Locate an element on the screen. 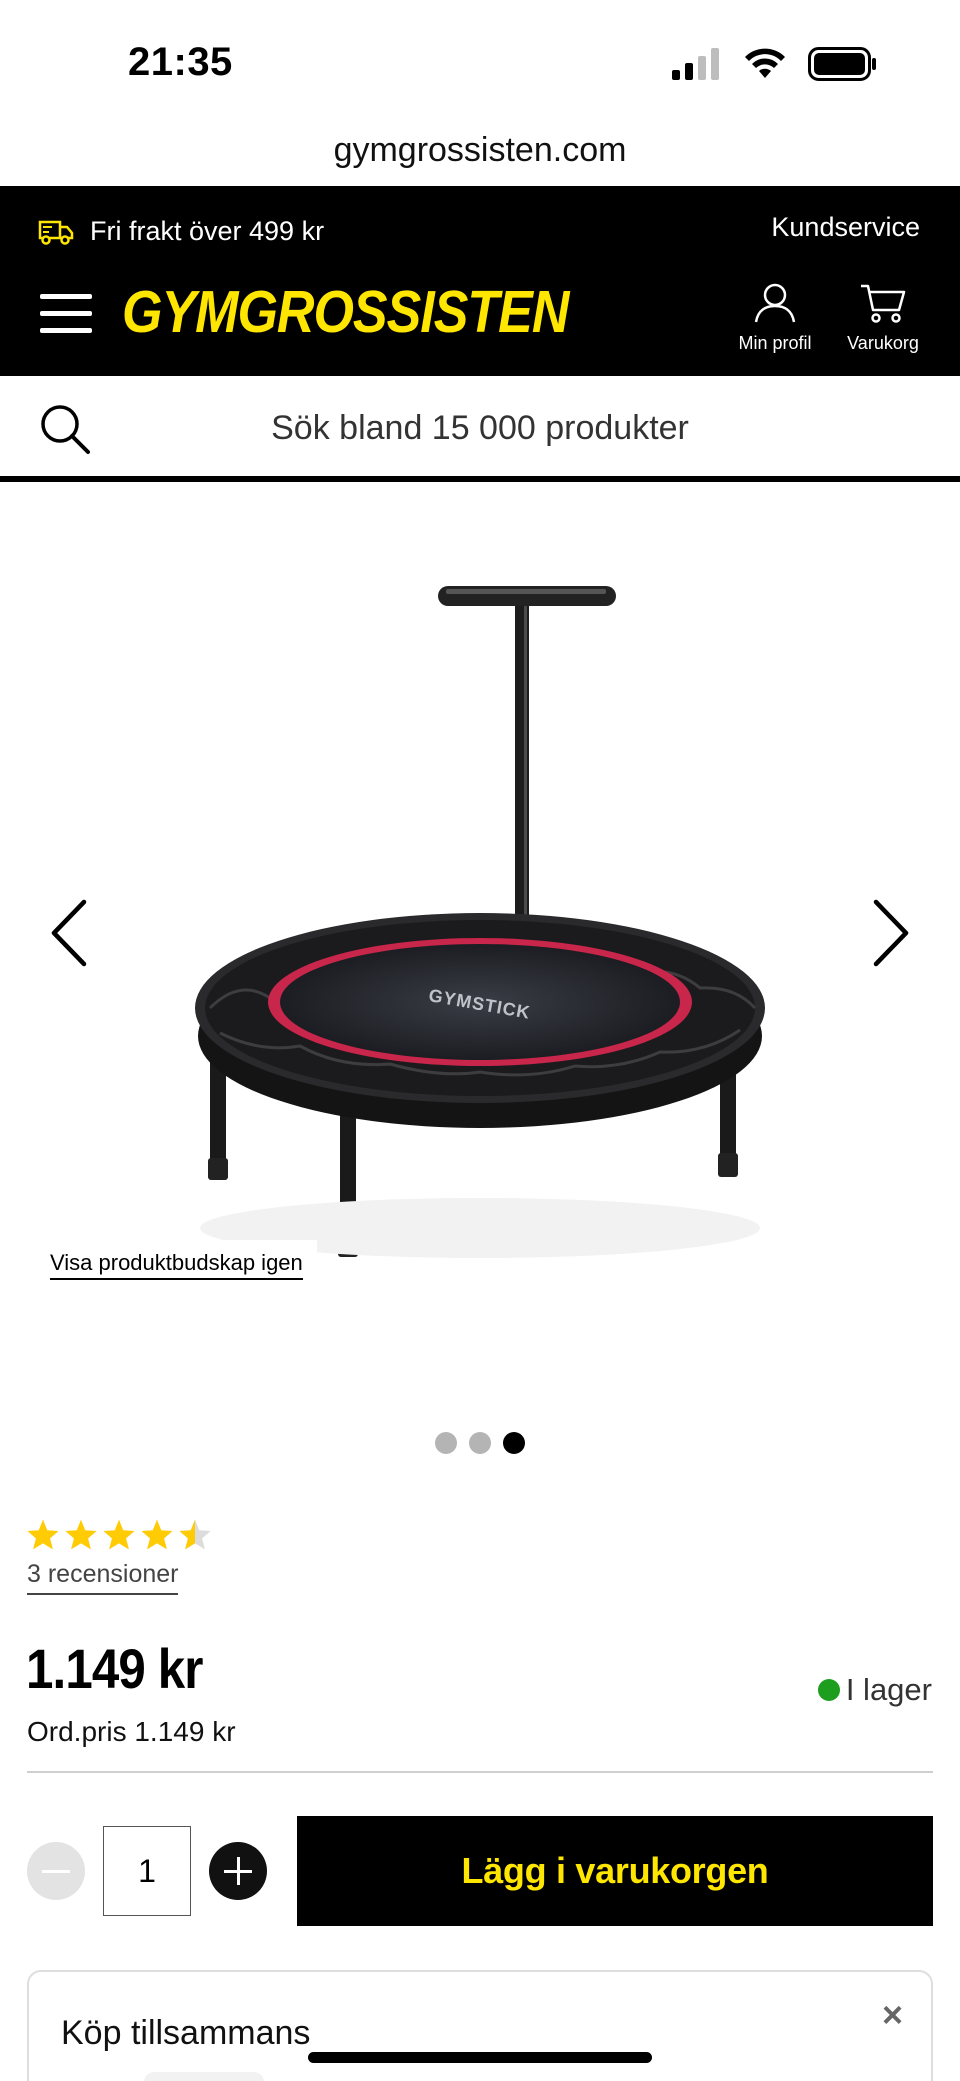 Image resolution: width=960 pixels, height=2081 pixels. star-rating is located at coordinates (119, 1534).